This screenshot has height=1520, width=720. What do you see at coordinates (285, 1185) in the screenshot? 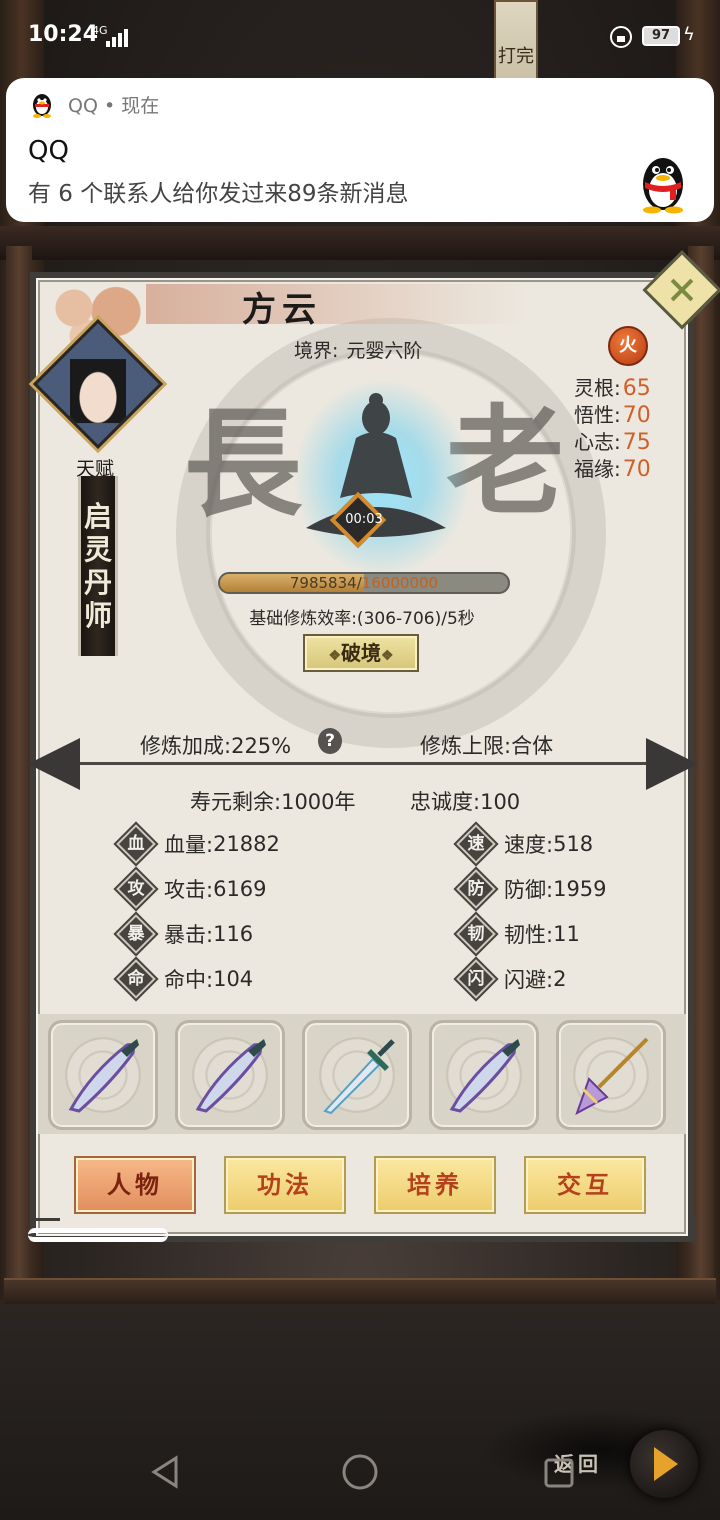
I see `tab-techniques: 功法` at bounding box center [285, 1185].